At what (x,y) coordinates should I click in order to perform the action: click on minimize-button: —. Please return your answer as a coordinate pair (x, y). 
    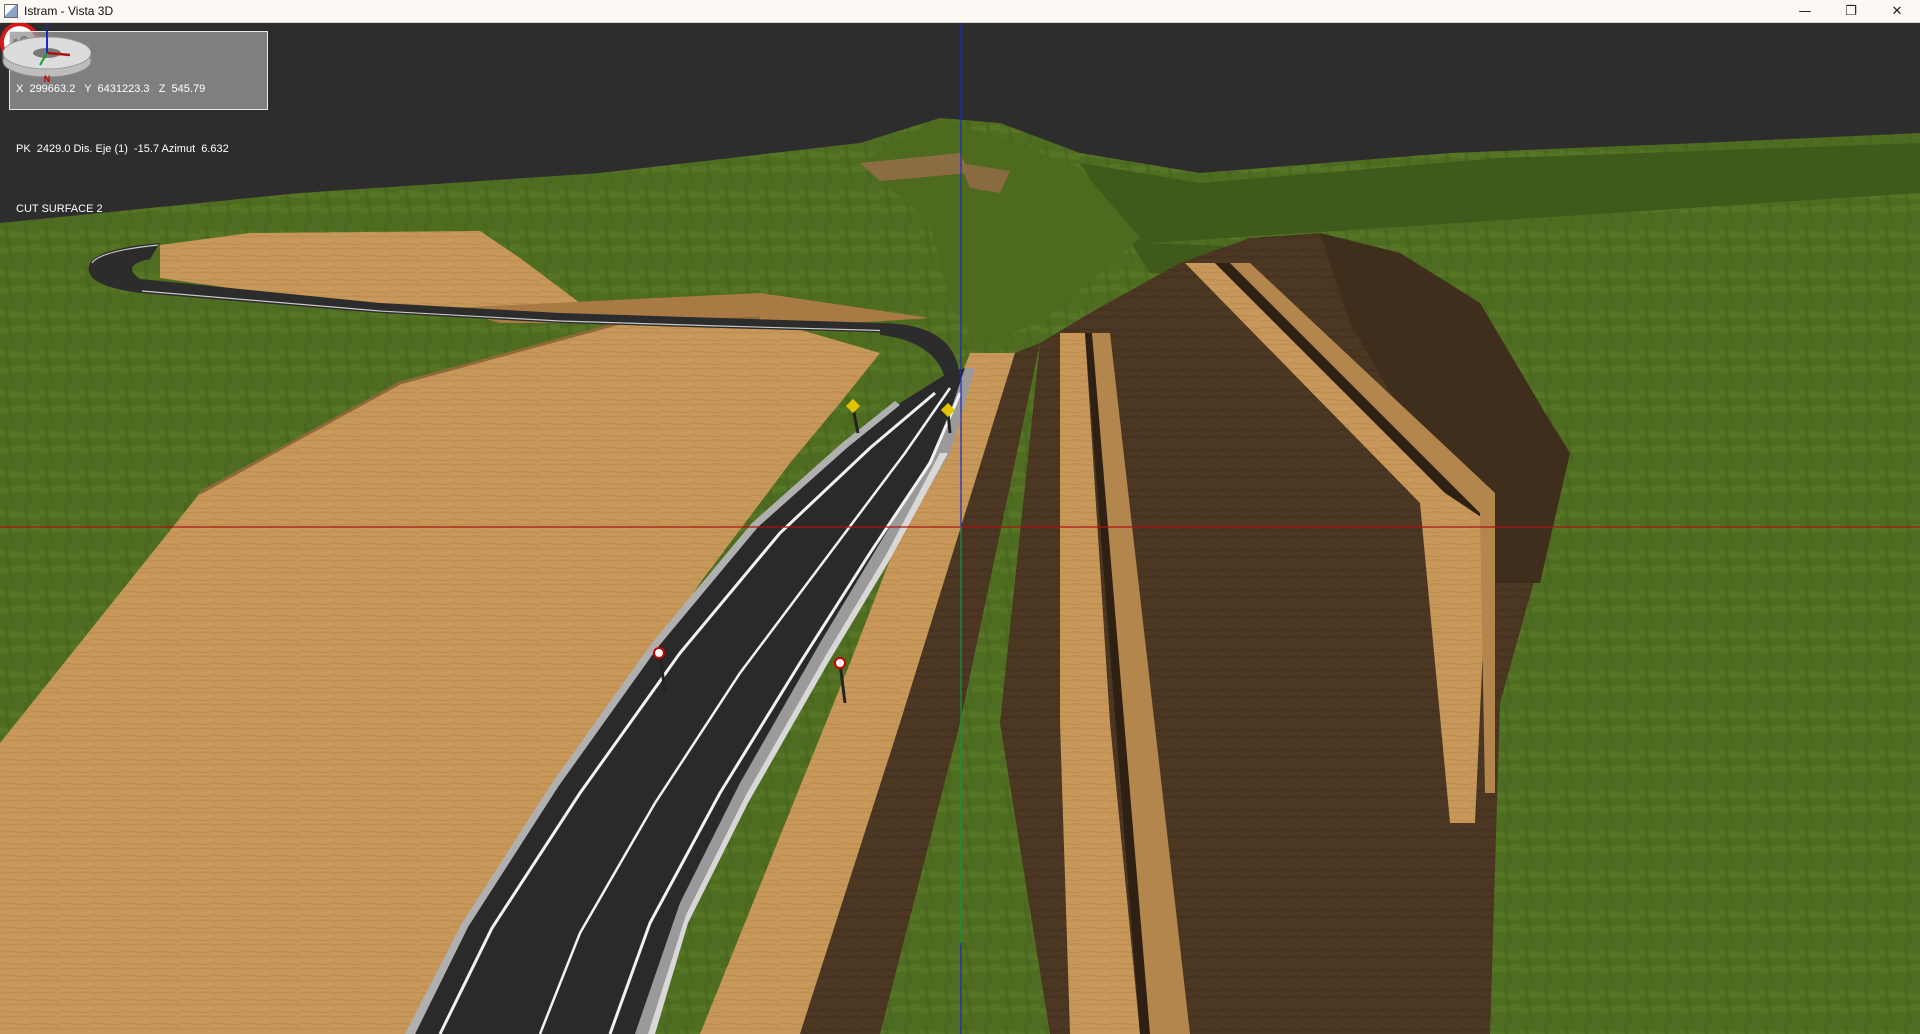
    Looking at the image, I should click on (1805, 11).